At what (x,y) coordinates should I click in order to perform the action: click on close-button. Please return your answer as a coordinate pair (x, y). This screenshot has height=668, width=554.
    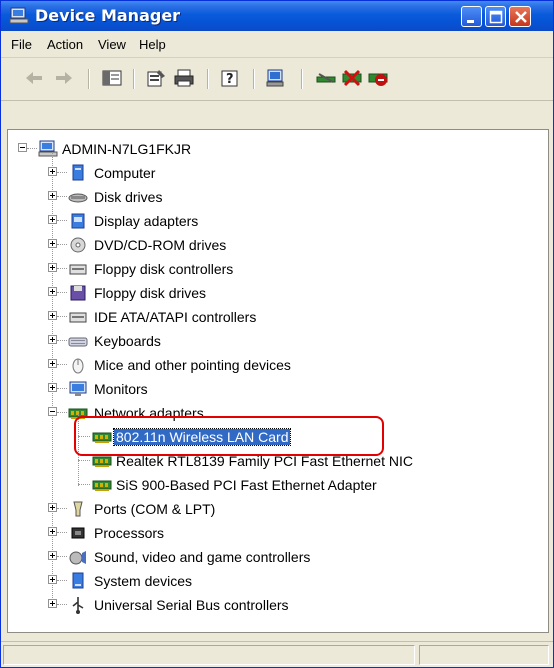
    Looking at the image, I should click on (520, 16).